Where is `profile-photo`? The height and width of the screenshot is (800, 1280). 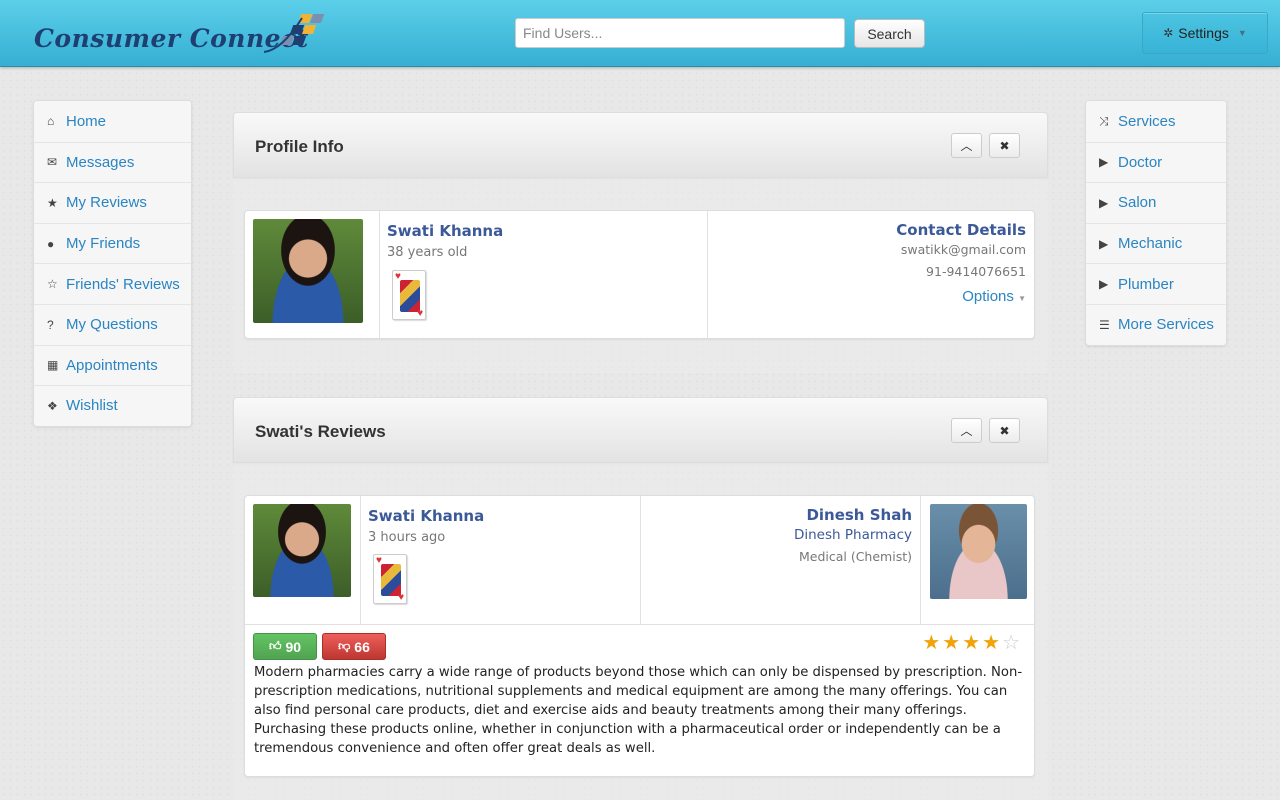 profile-photo is located at coordinates (308, 271).